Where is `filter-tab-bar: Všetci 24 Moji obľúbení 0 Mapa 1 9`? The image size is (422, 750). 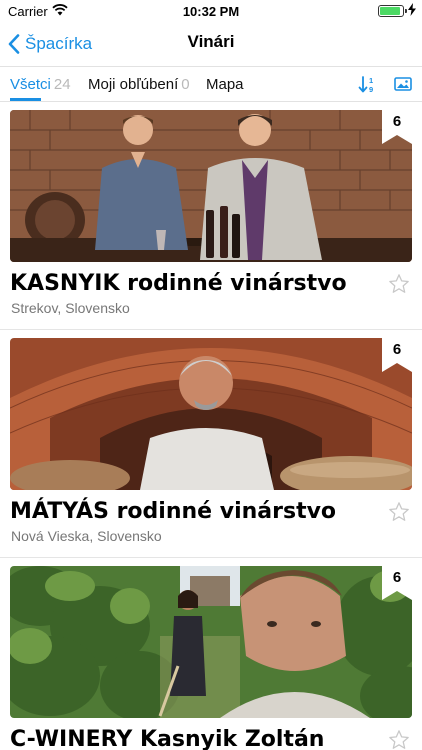 filter-tab-bar: Všetci 24 Moji obľúbení 0 Mapa 1 9 is located at coordinates (211, 84).